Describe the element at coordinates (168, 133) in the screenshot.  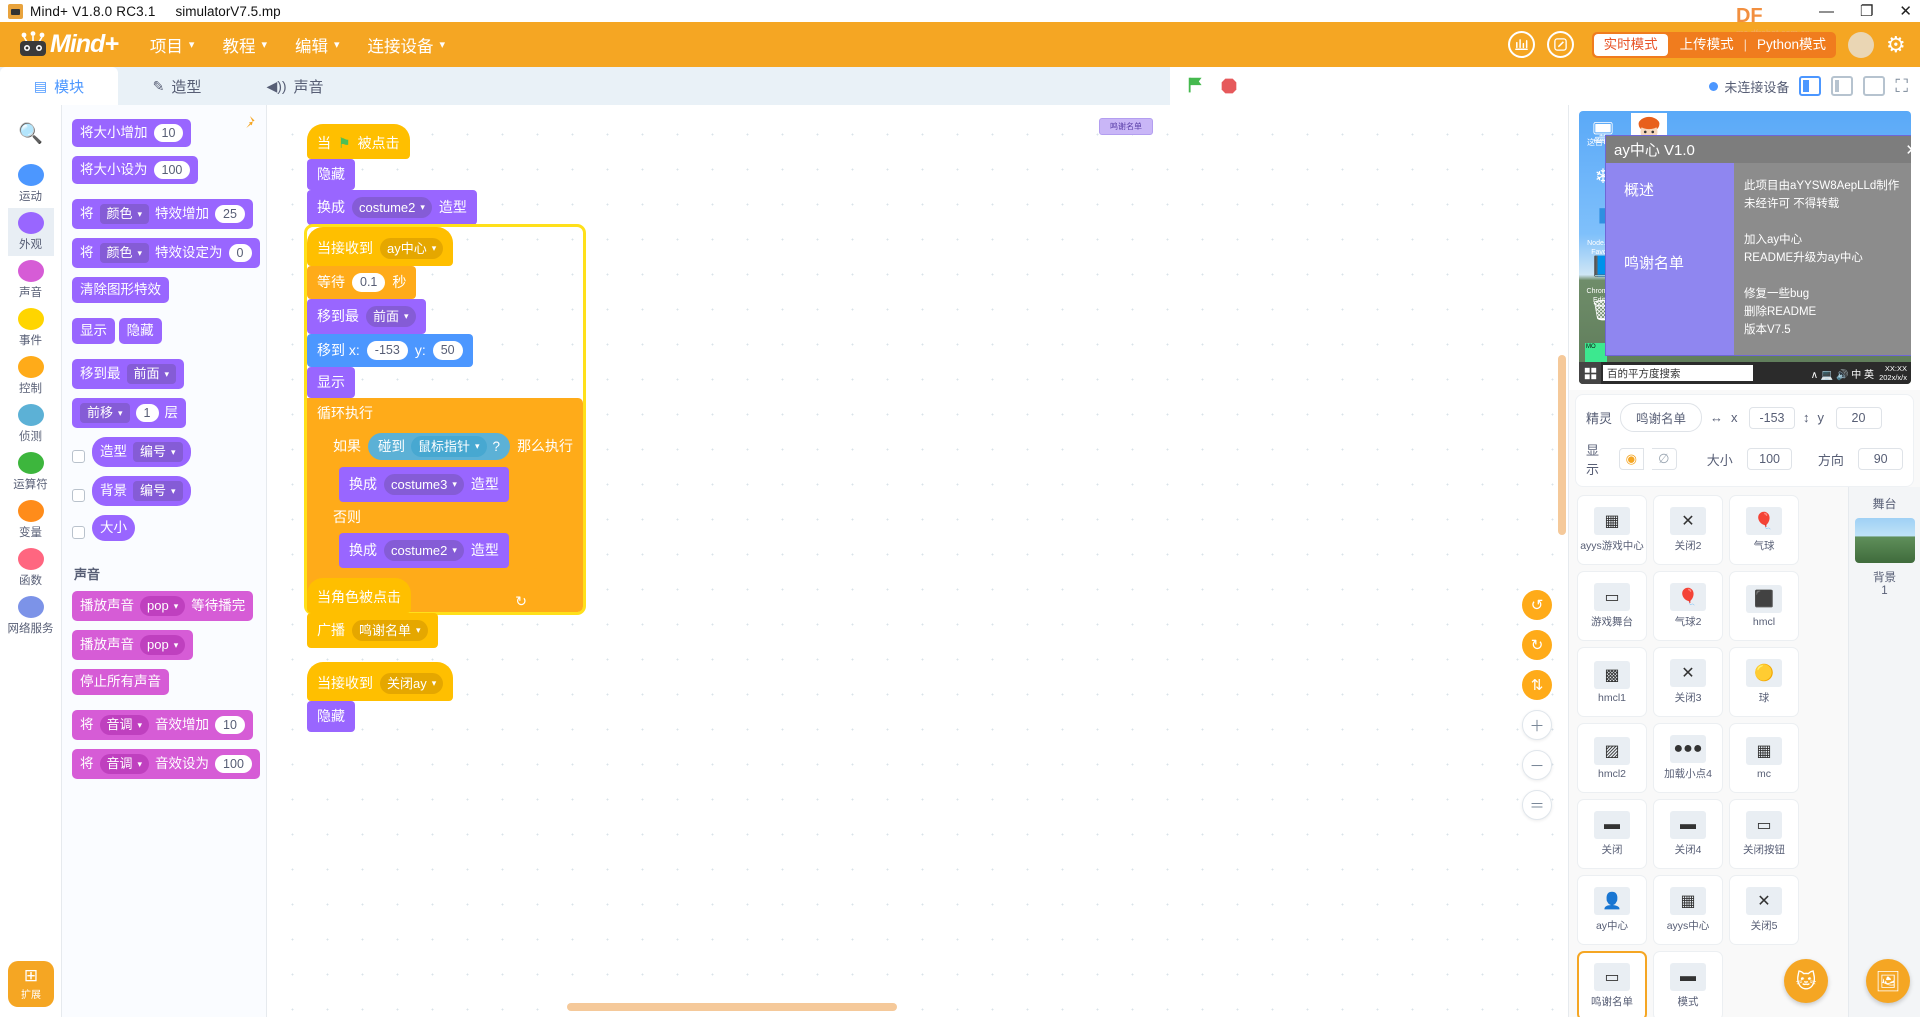
I see `block-input: 10` at that location.